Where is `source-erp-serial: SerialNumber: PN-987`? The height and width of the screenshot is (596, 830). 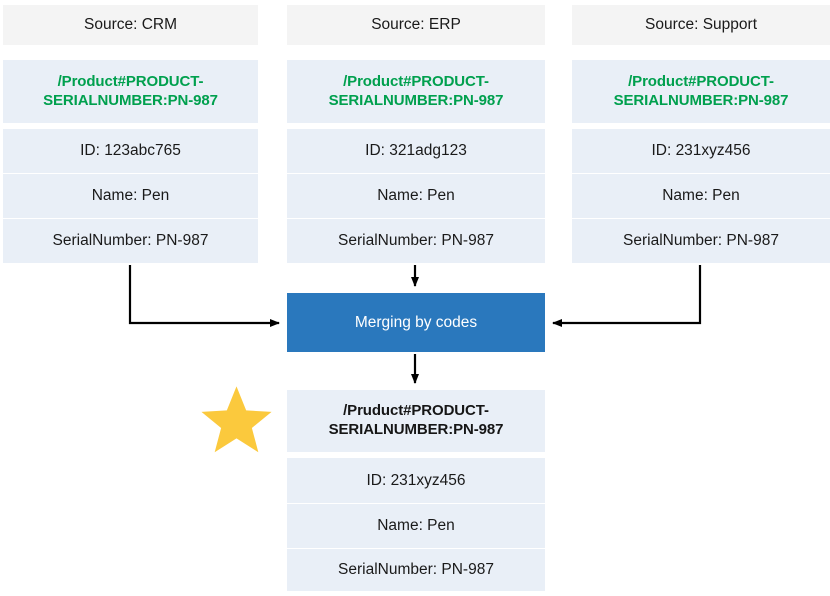 source-erp-serial: SerialNumber: PN-987 is located at coordinates (416, 241).